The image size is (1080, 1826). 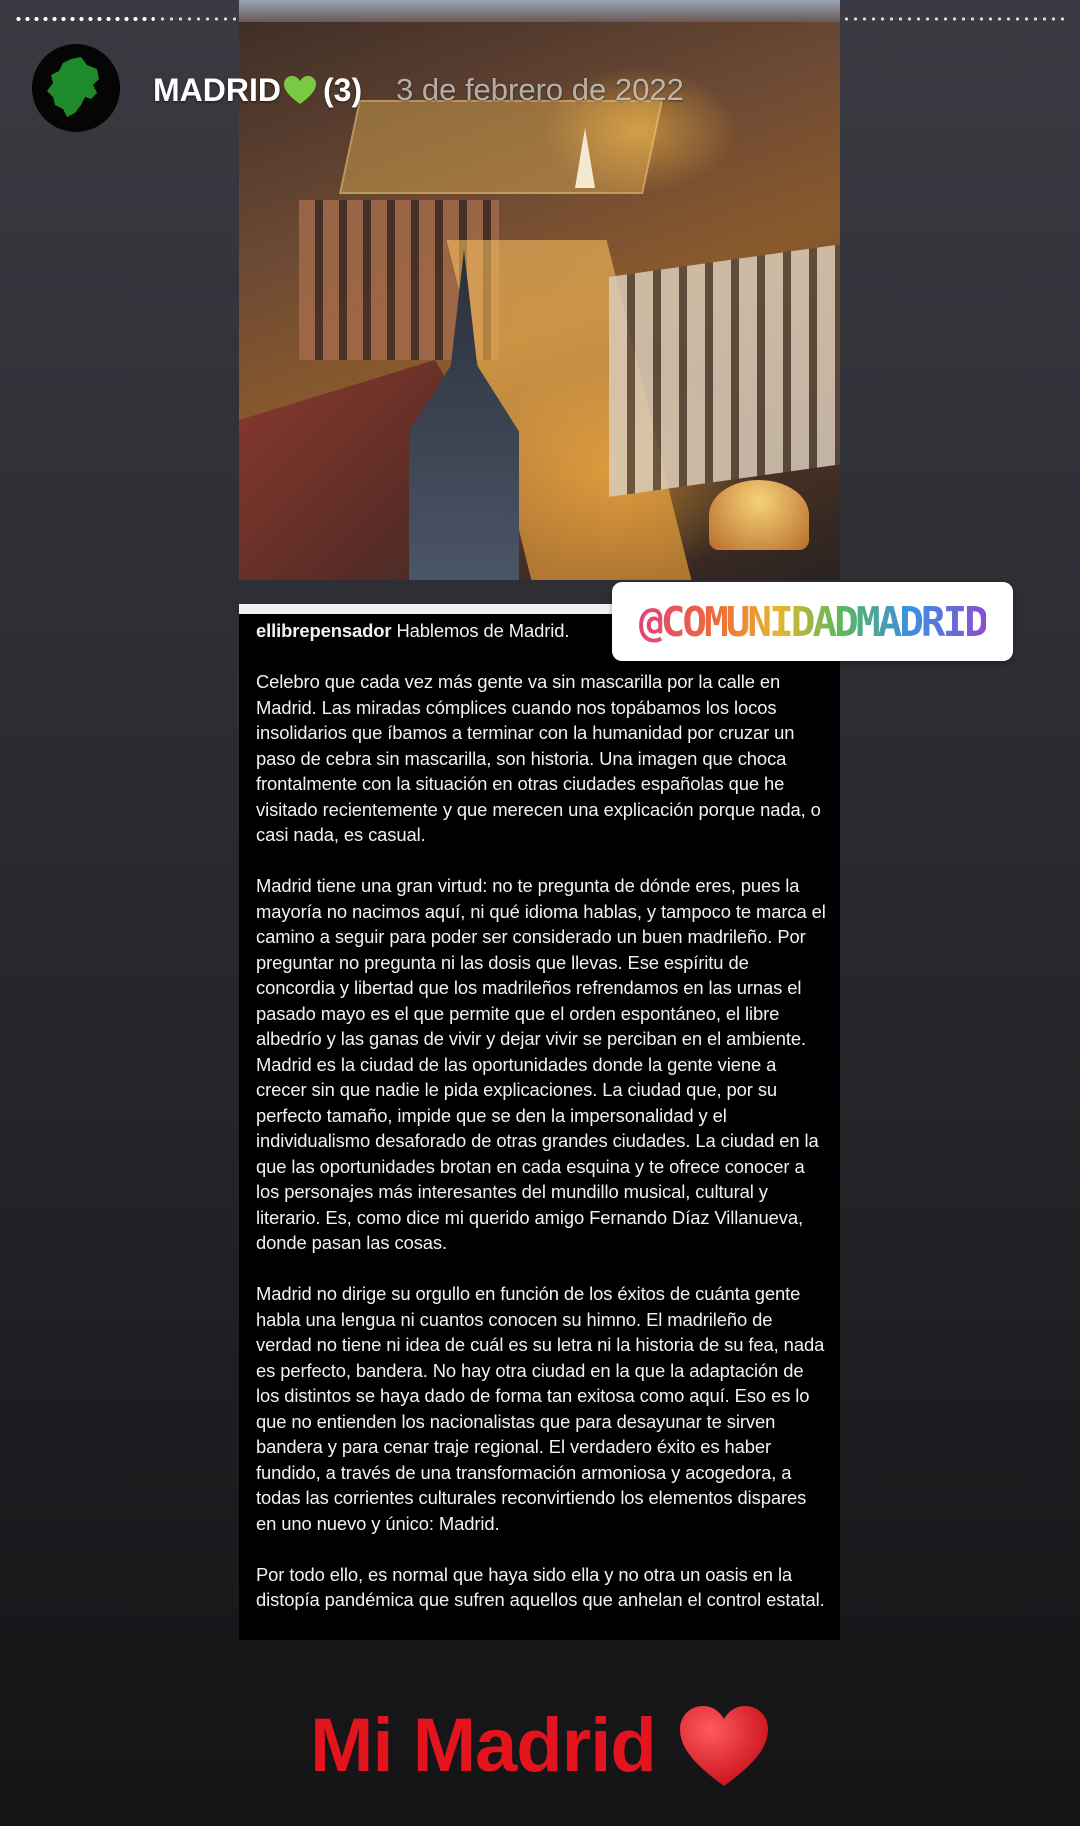 I want to click on story-title: MADRID (3), so click(x=257, y=90).